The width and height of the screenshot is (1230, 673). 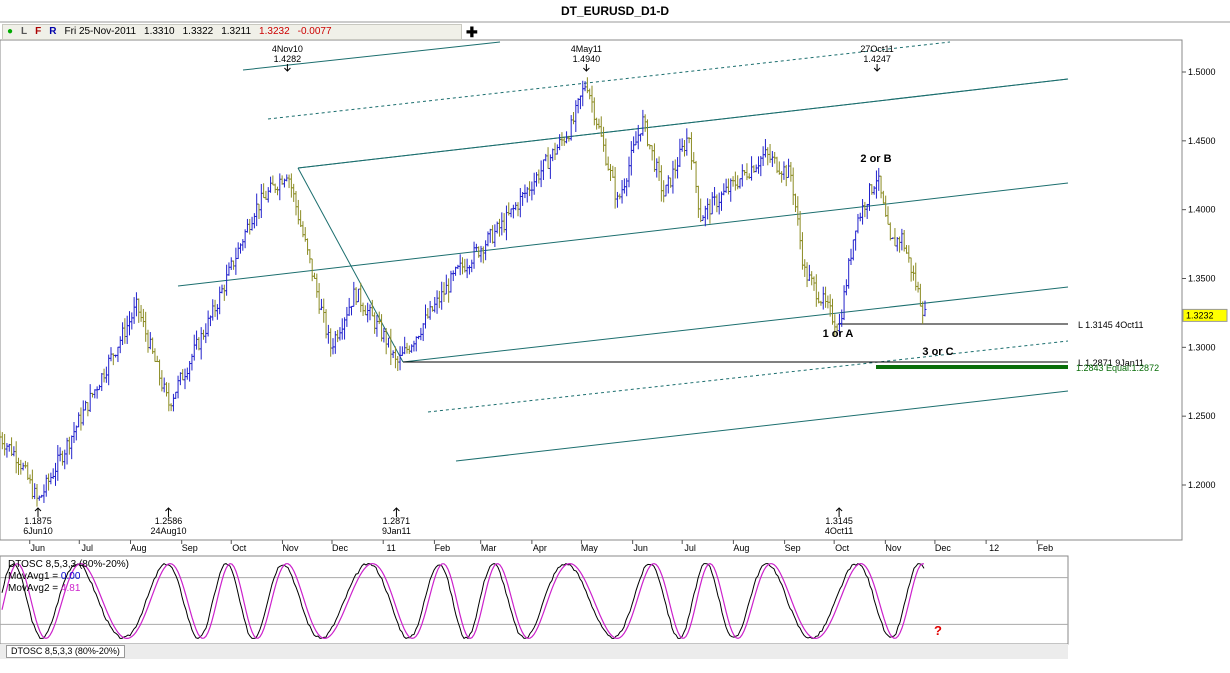 I want to click on x-tick-label: Mar, so click(x=489, y=548).